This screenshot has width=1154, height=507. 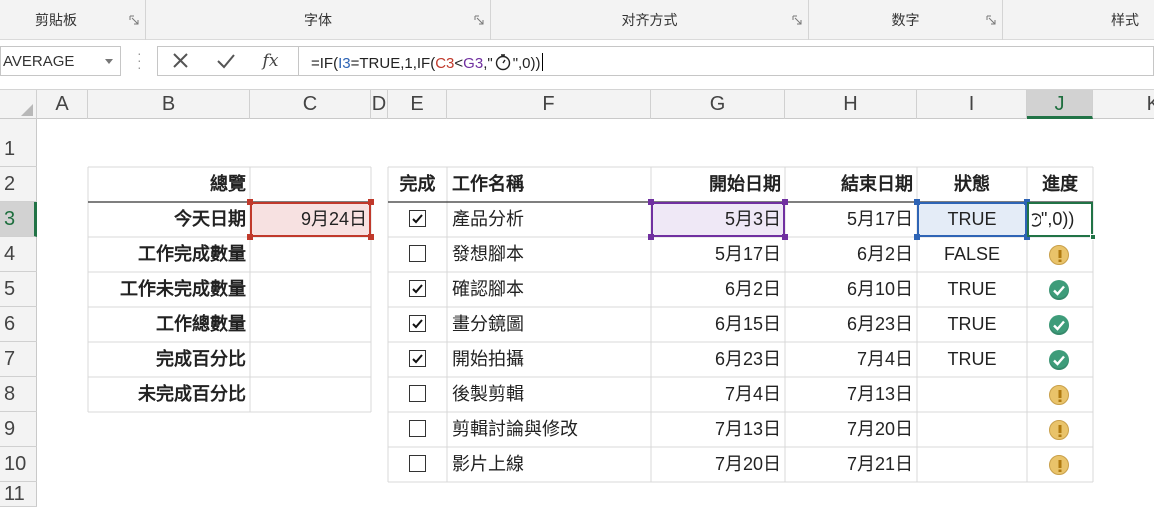 I want to click on overview-title: 總覽, so click(x=169, y=184).